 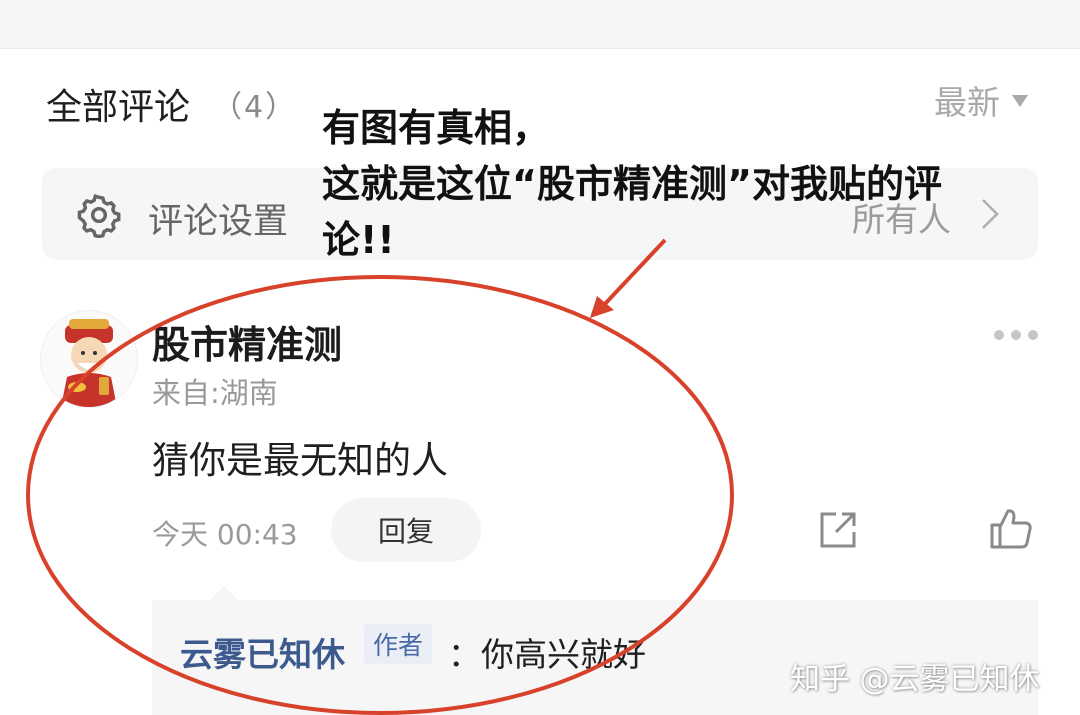 I want to click on comment-text: 猜你是最无知的人, so click(x=300, y=460).